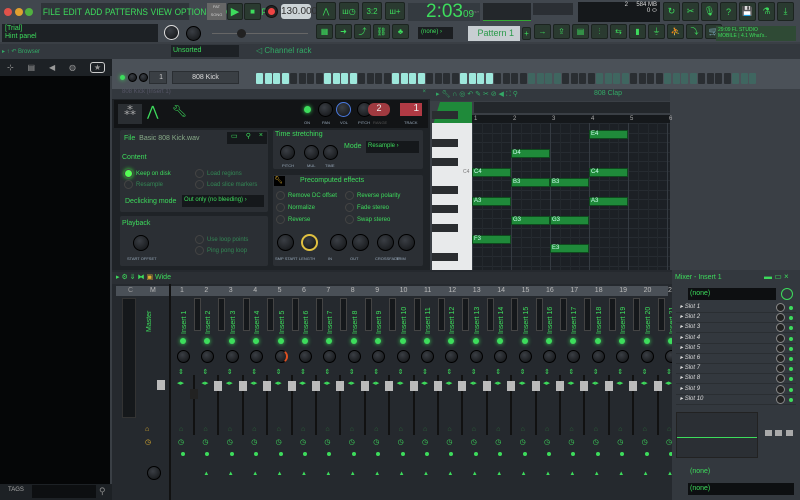 This screenshot has height=500, width=800. What do you see at coordinates (736, 369) in the screenshot?
I see `effect-slot: ▸ Slot 7` at bounding box center [736, 369].